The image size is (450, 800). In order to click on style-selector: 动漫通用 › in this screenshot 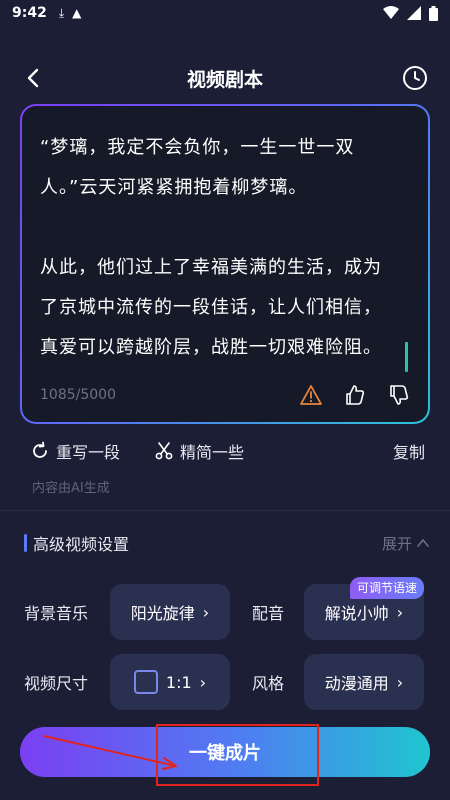, I will do `click(364, 682)`.